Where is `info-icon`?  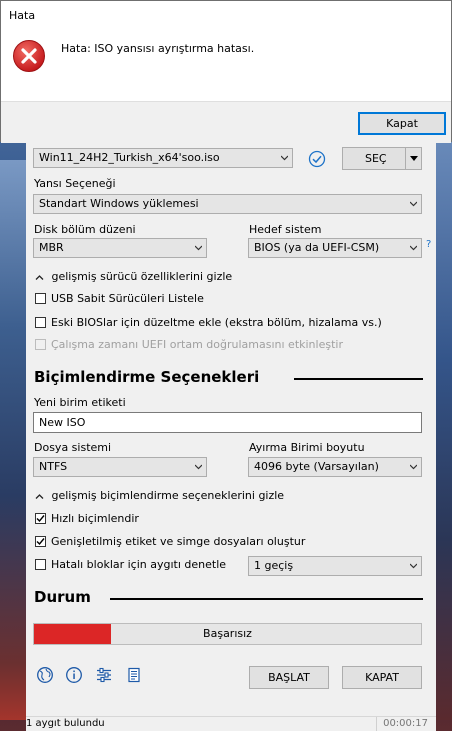
info-icon is located at coordinates (74, 675).